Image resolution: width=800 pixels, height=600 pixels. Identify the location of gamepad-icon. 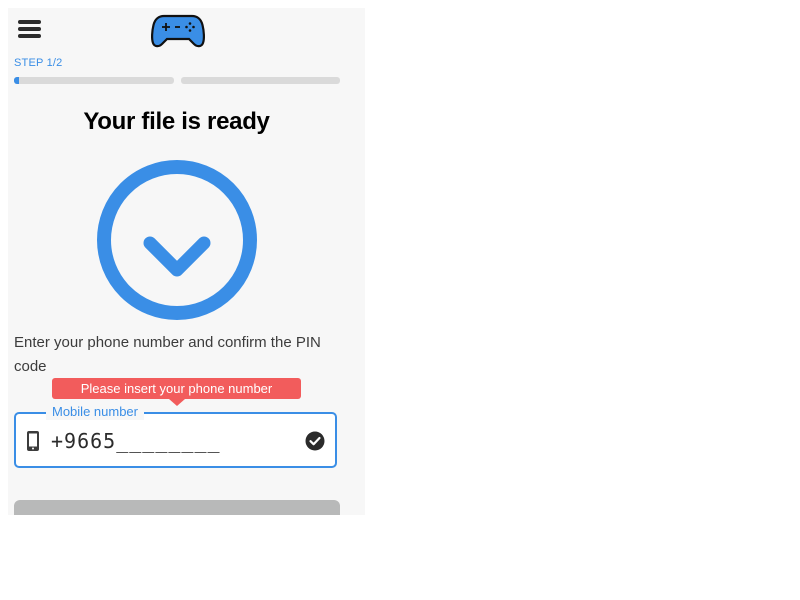
(178, 31).